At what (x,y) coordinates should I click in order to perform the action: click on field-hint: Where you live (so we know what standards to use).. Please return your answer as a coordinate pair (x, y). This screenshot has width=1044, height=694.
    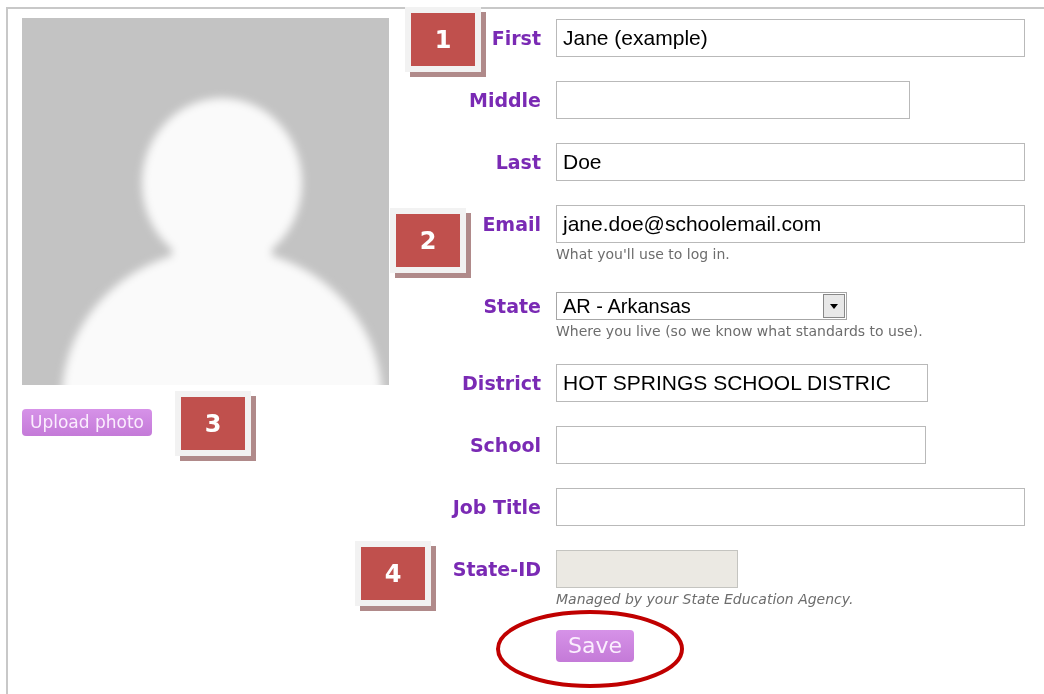
    Looking at the image, I should click on (739, 331).